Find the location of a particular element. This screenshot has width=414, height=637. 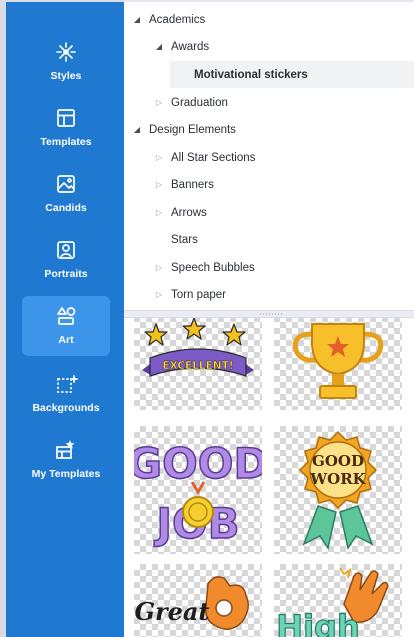

tree-item-graduation: ▷ Graduation is located at coordinates (269, 102).